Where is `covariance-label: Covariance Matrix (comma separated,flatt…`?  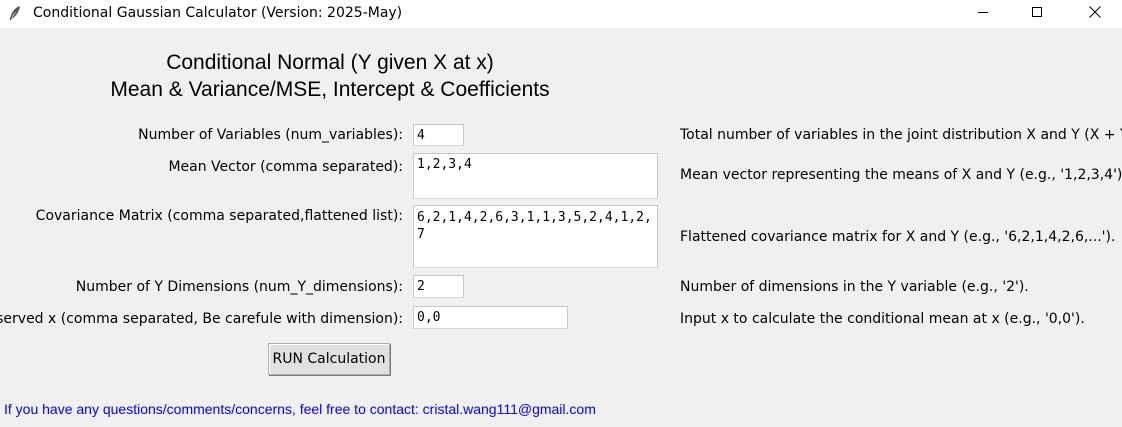 covariance-label: Covariance Matrix (comma separated,flatt… is located at coordinates (219, 216).